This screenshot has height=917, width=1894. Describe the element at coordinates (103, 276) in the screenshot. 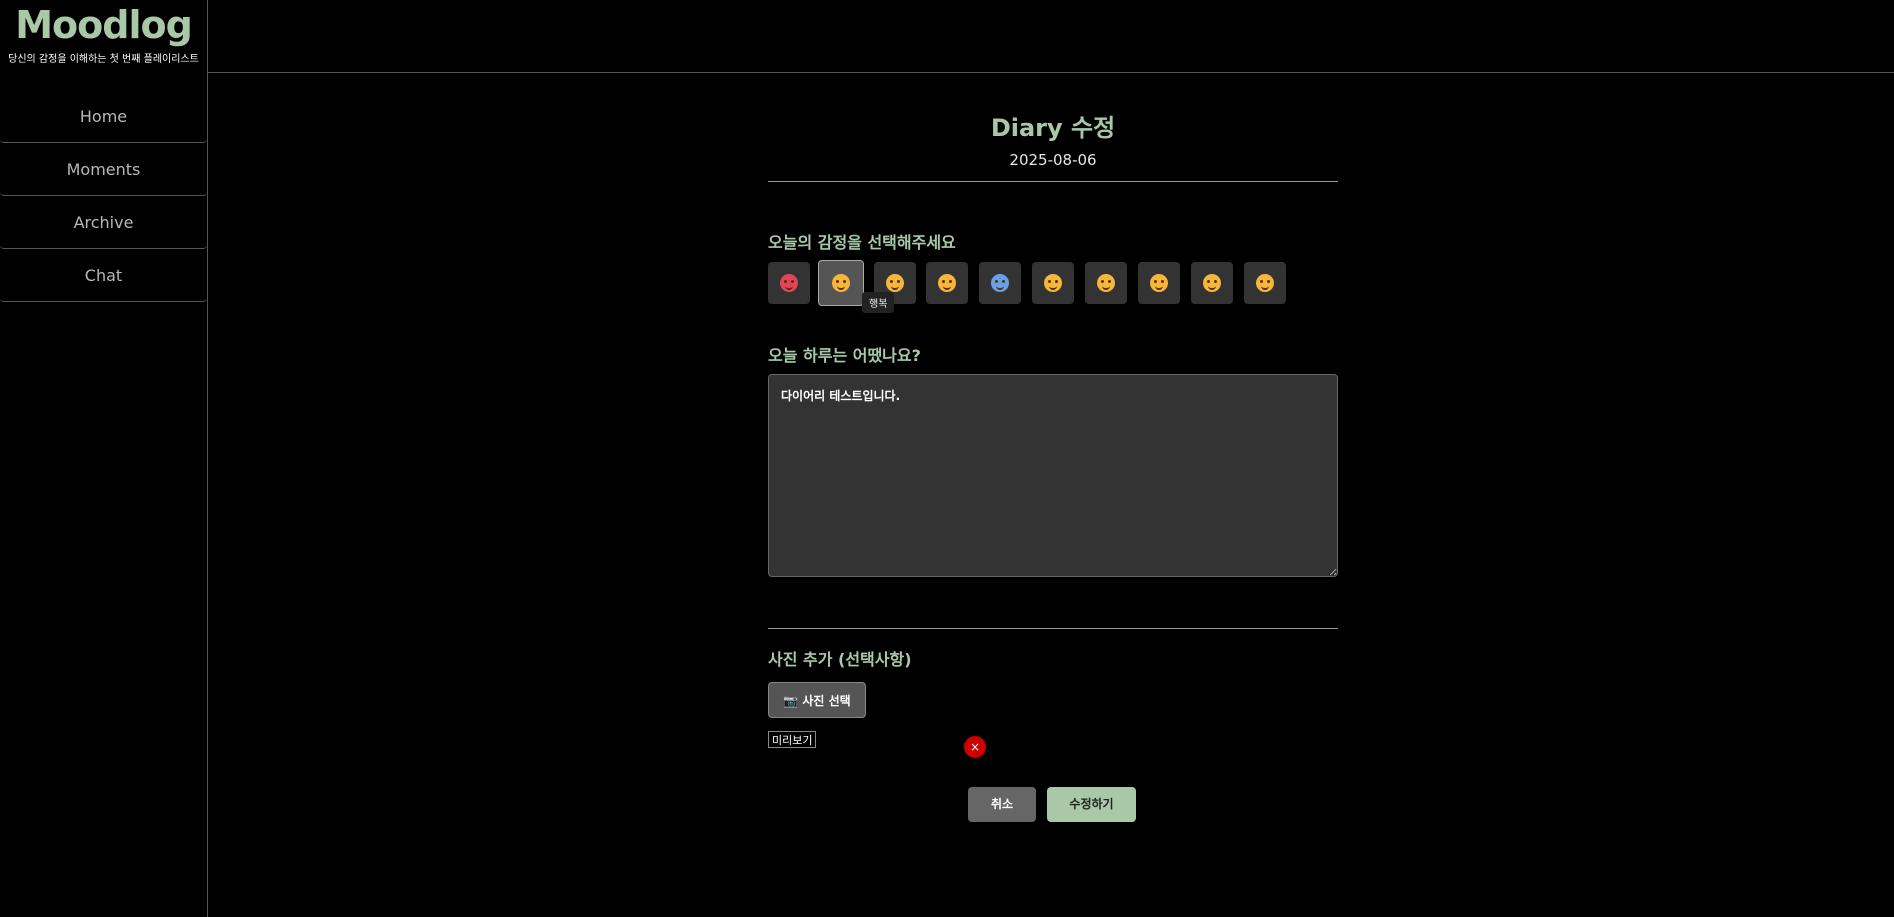

I see `sidebar-item-chat: Chat` at that location.